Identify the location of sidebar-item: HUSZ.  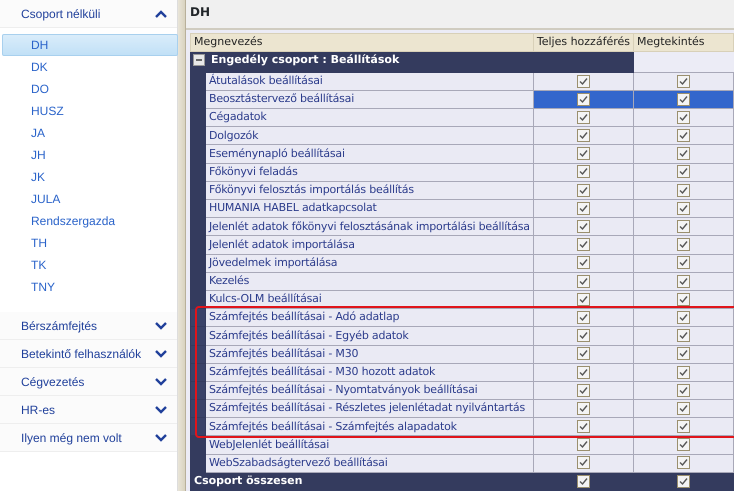
(90, 111).